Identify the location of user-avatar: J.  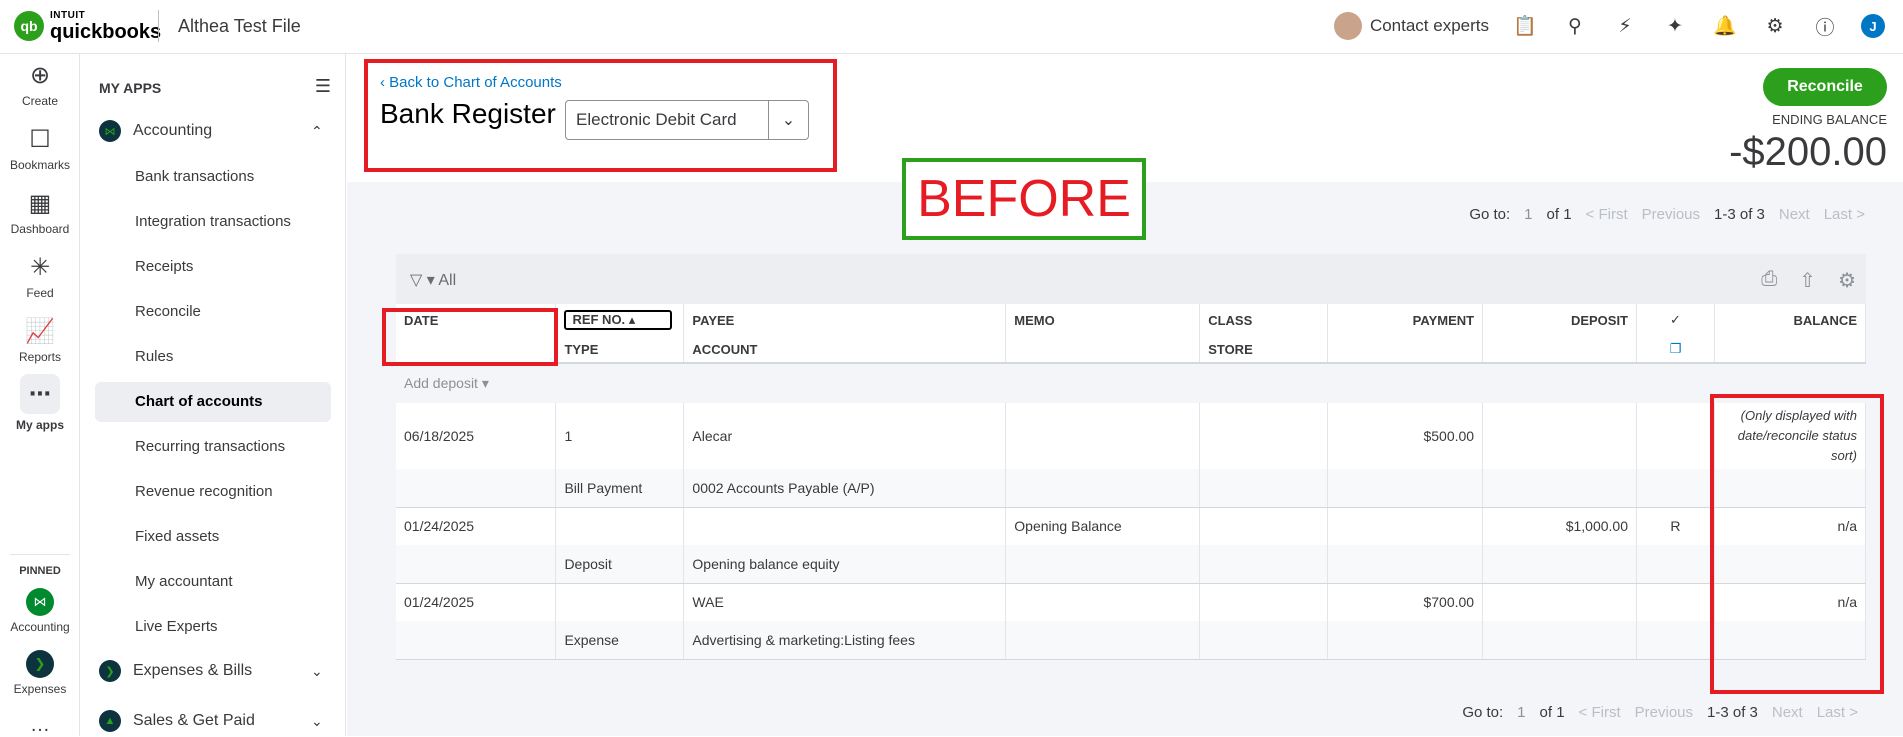
(1873, 26).